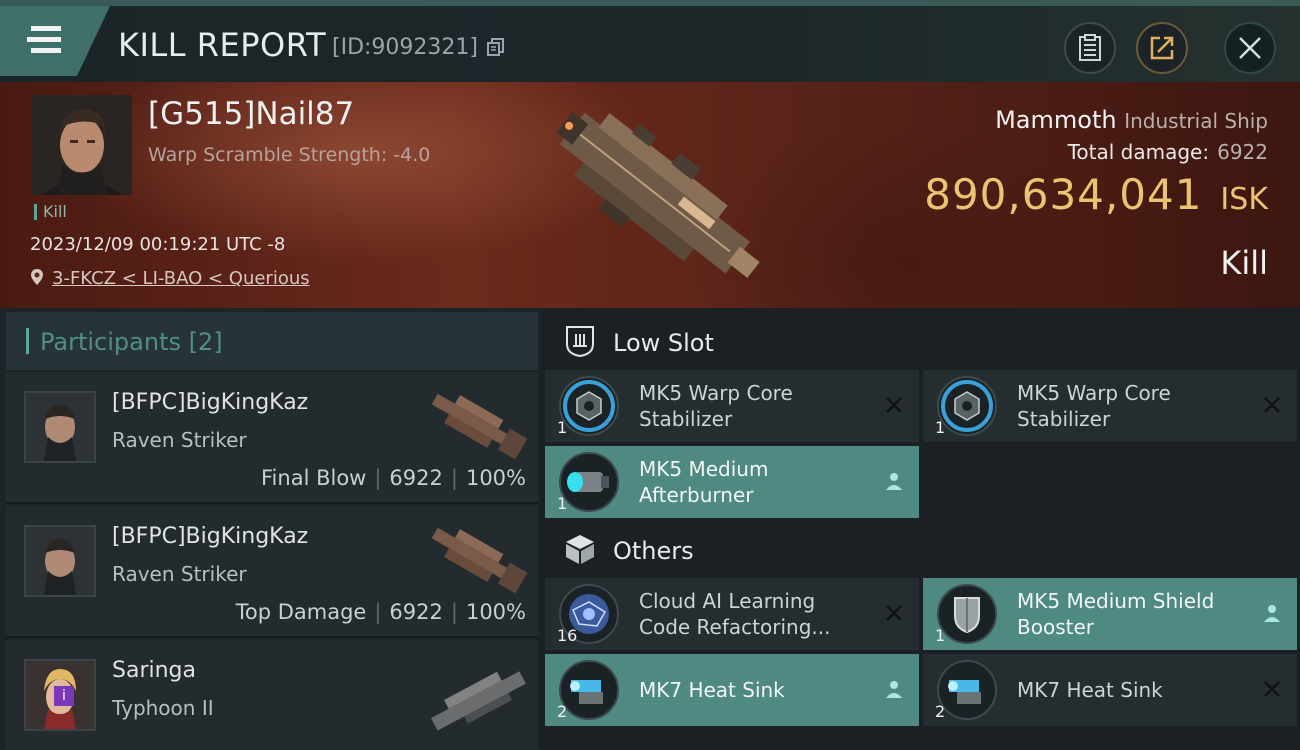 The width and height of the screenshot is (1300, 750). What do you see at coordinates (50, 212) in the screenshot?
I see `kill-tag: Kill` at bounding box center [50, 212].